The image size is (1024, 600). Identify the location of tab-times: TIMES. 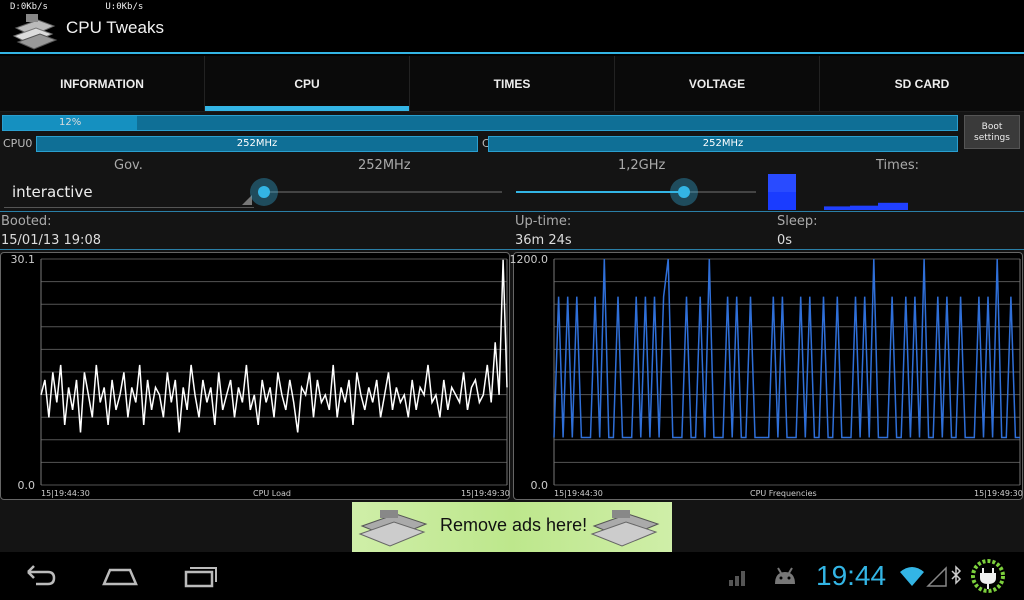
(512, 83).